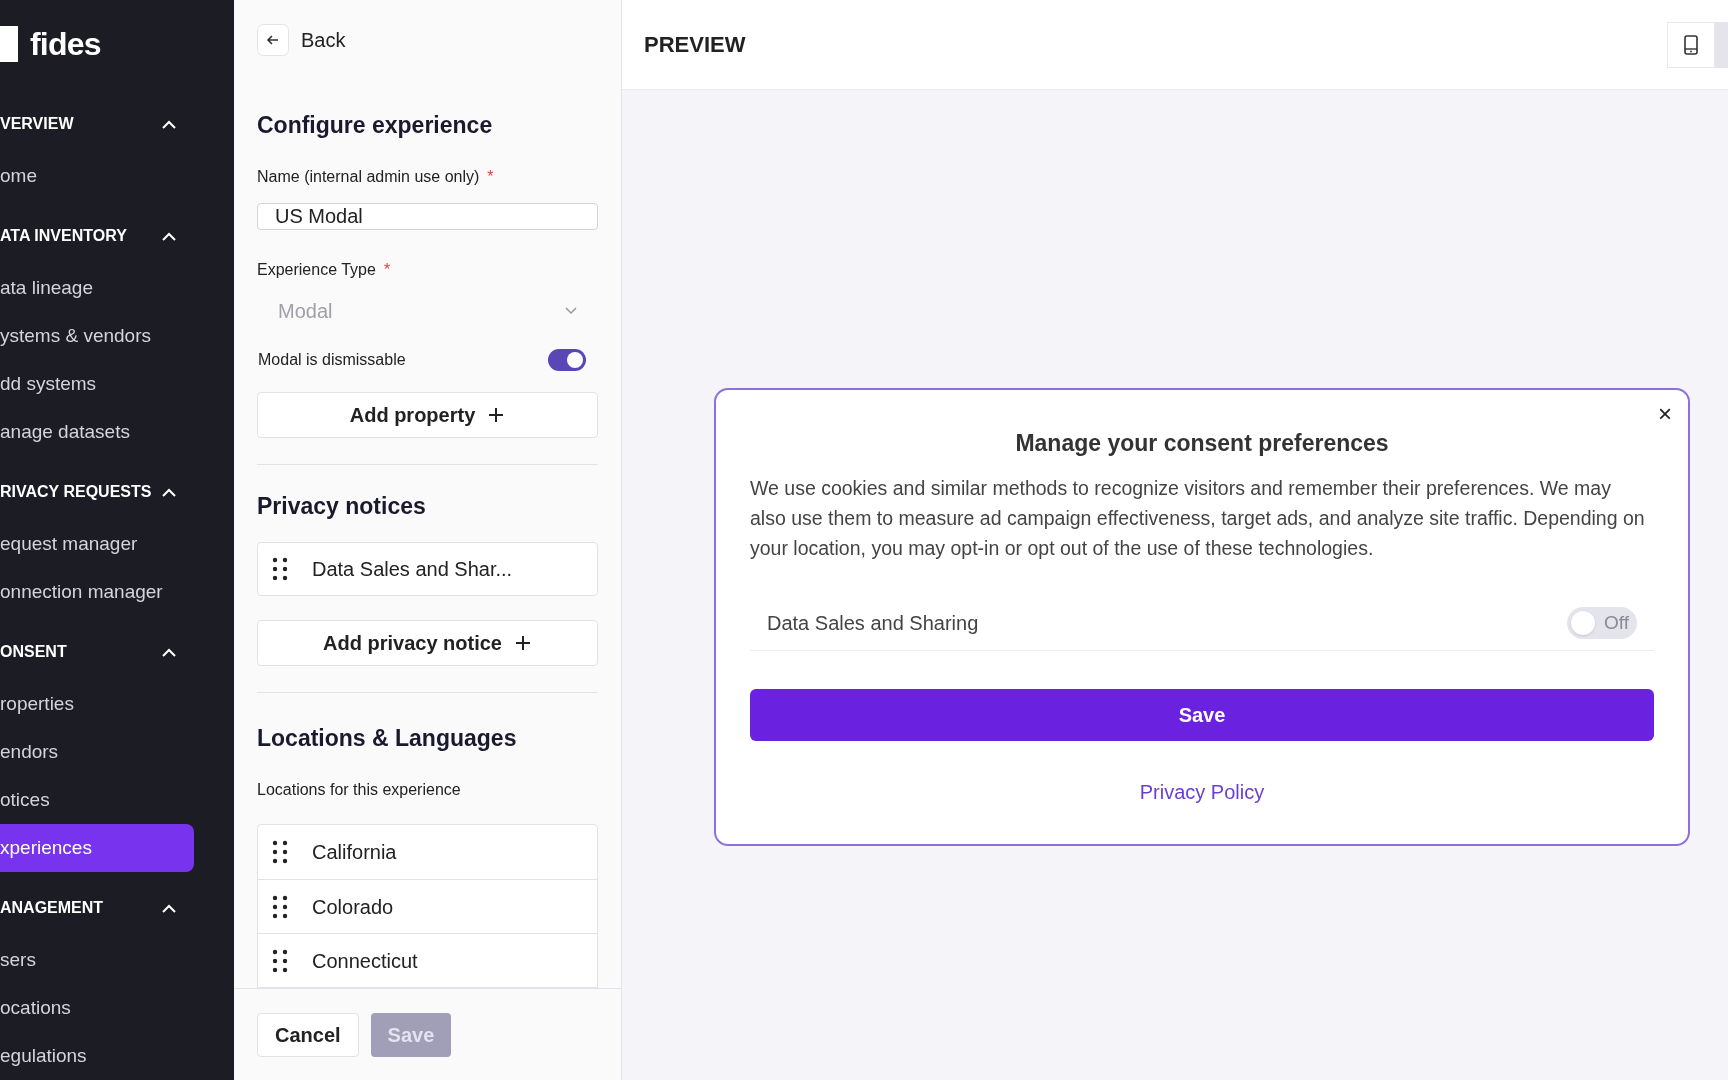  What do you see at coordinates (37, 124) in the screenshot?
I see `section-heading: VERVIEW` at bounding box center [37, 124].